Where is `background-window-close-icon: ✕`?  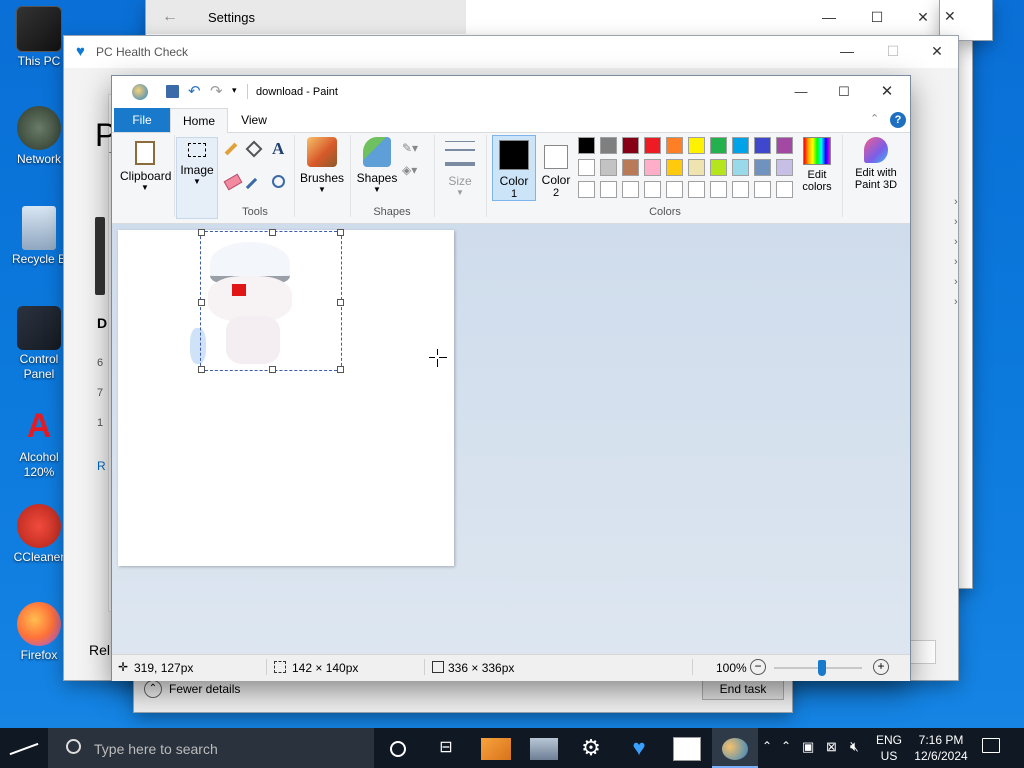 background-window-close-icon: ✕ is located at coordinates (950, 16).